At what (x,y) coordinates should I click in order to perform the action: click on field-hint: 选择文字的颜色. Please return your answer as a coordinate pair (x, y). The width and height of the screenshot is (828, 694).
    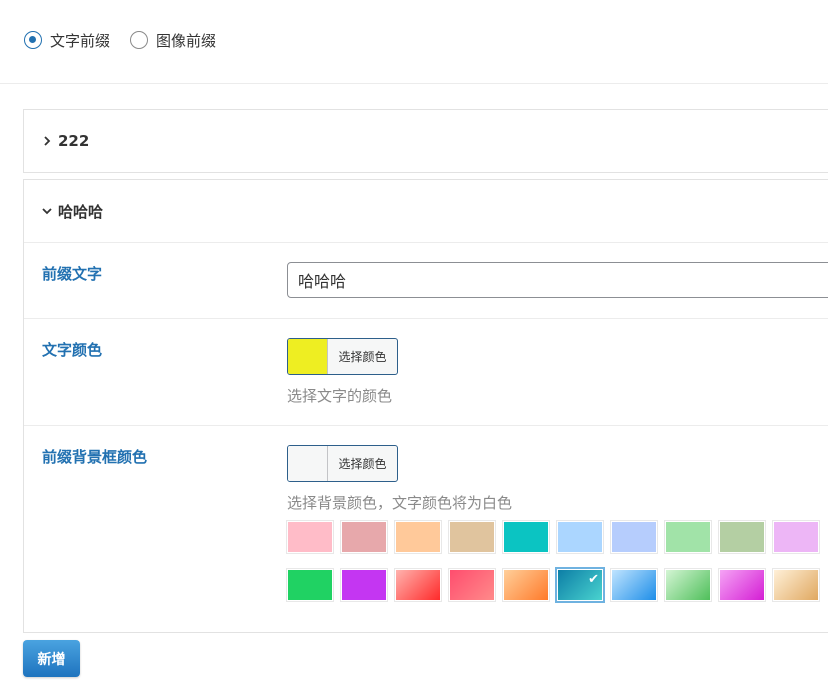
    Looking at the image, I should click on (340, 396).